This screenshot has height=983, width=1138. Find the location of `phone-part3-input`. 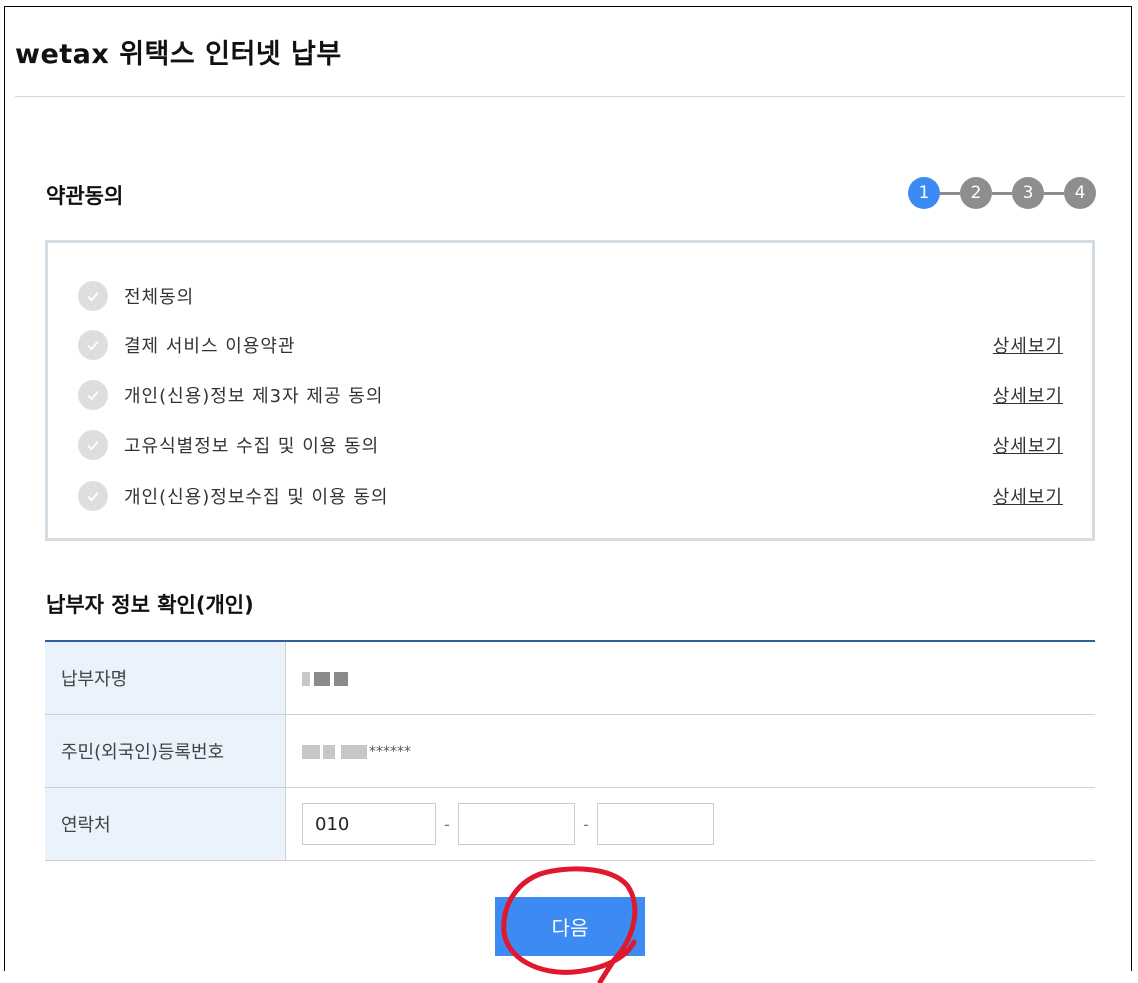

phone-part3-input is located at coordinates (655, 824).